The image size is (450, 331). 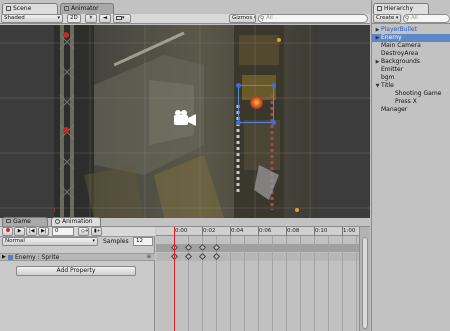 What do you see at coordinates (77, 257) in the screenshot?
I see `property-row: ▶ Enemy : Sprite ⊖` at bounding box center [77, 257].